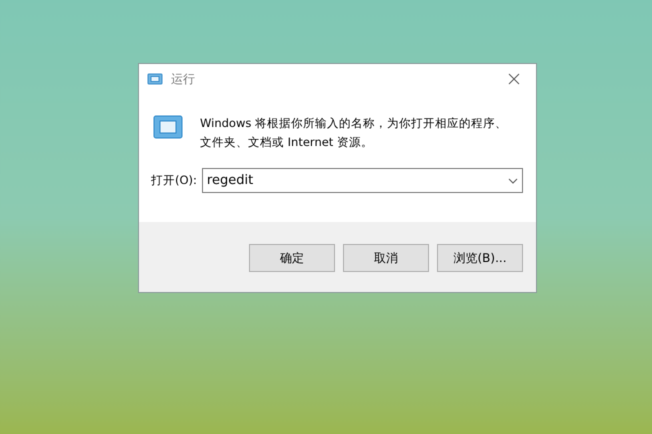 The width and height of the screenshot is (652, 434). Describe the element at coordinates (362, 180) in the screenshot. I see `open-combobox: regedit` at that location.